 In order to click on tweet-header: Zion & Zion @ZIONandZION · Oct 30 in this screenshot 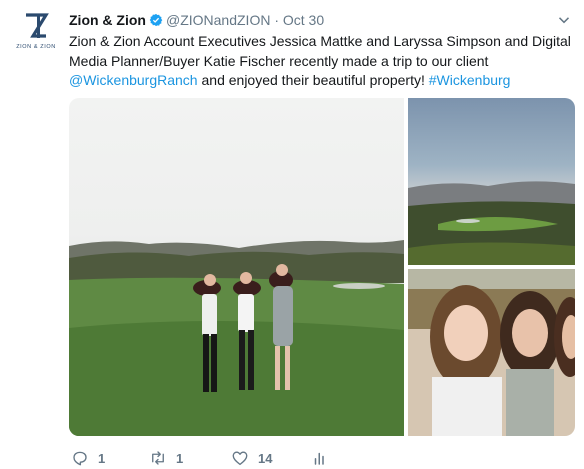, I will do `click(319, 20)`.